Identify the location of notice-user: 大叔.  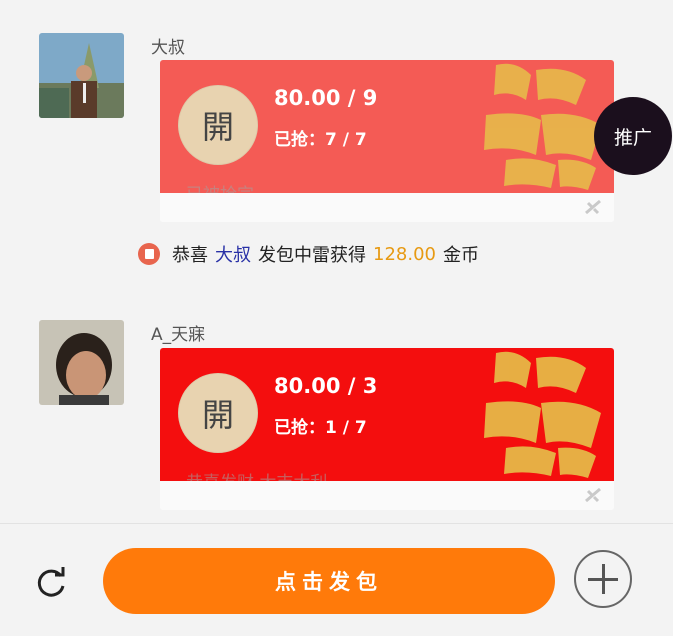
(233, 254).